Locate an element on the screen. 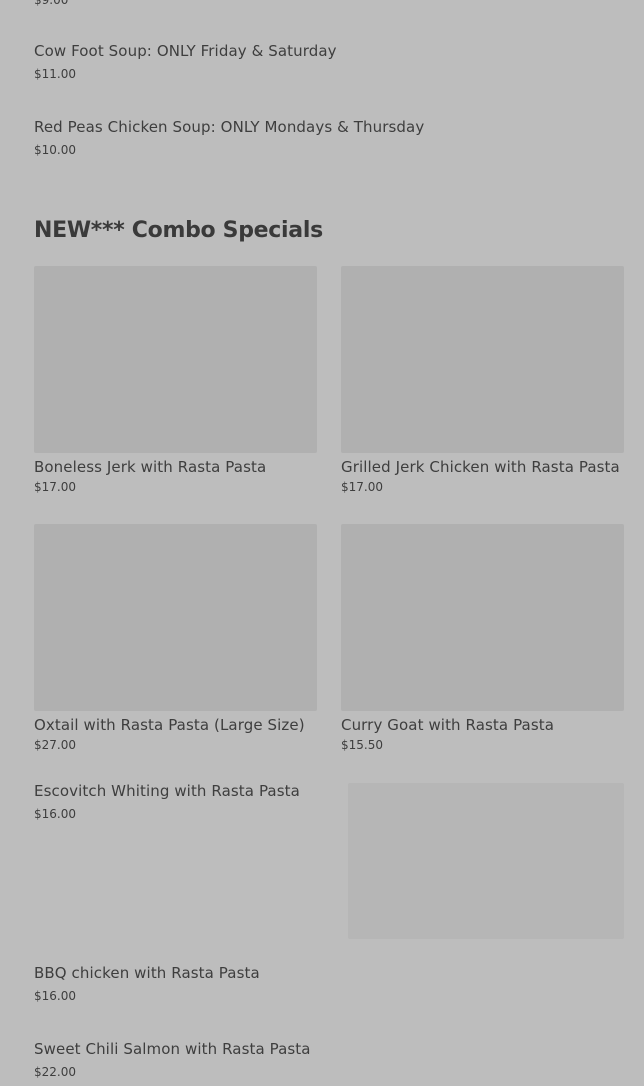  menu-item-bbq-chicken: BBQ chicken with Rasta Pasta $16.00 is located at coordinates (147, 983).